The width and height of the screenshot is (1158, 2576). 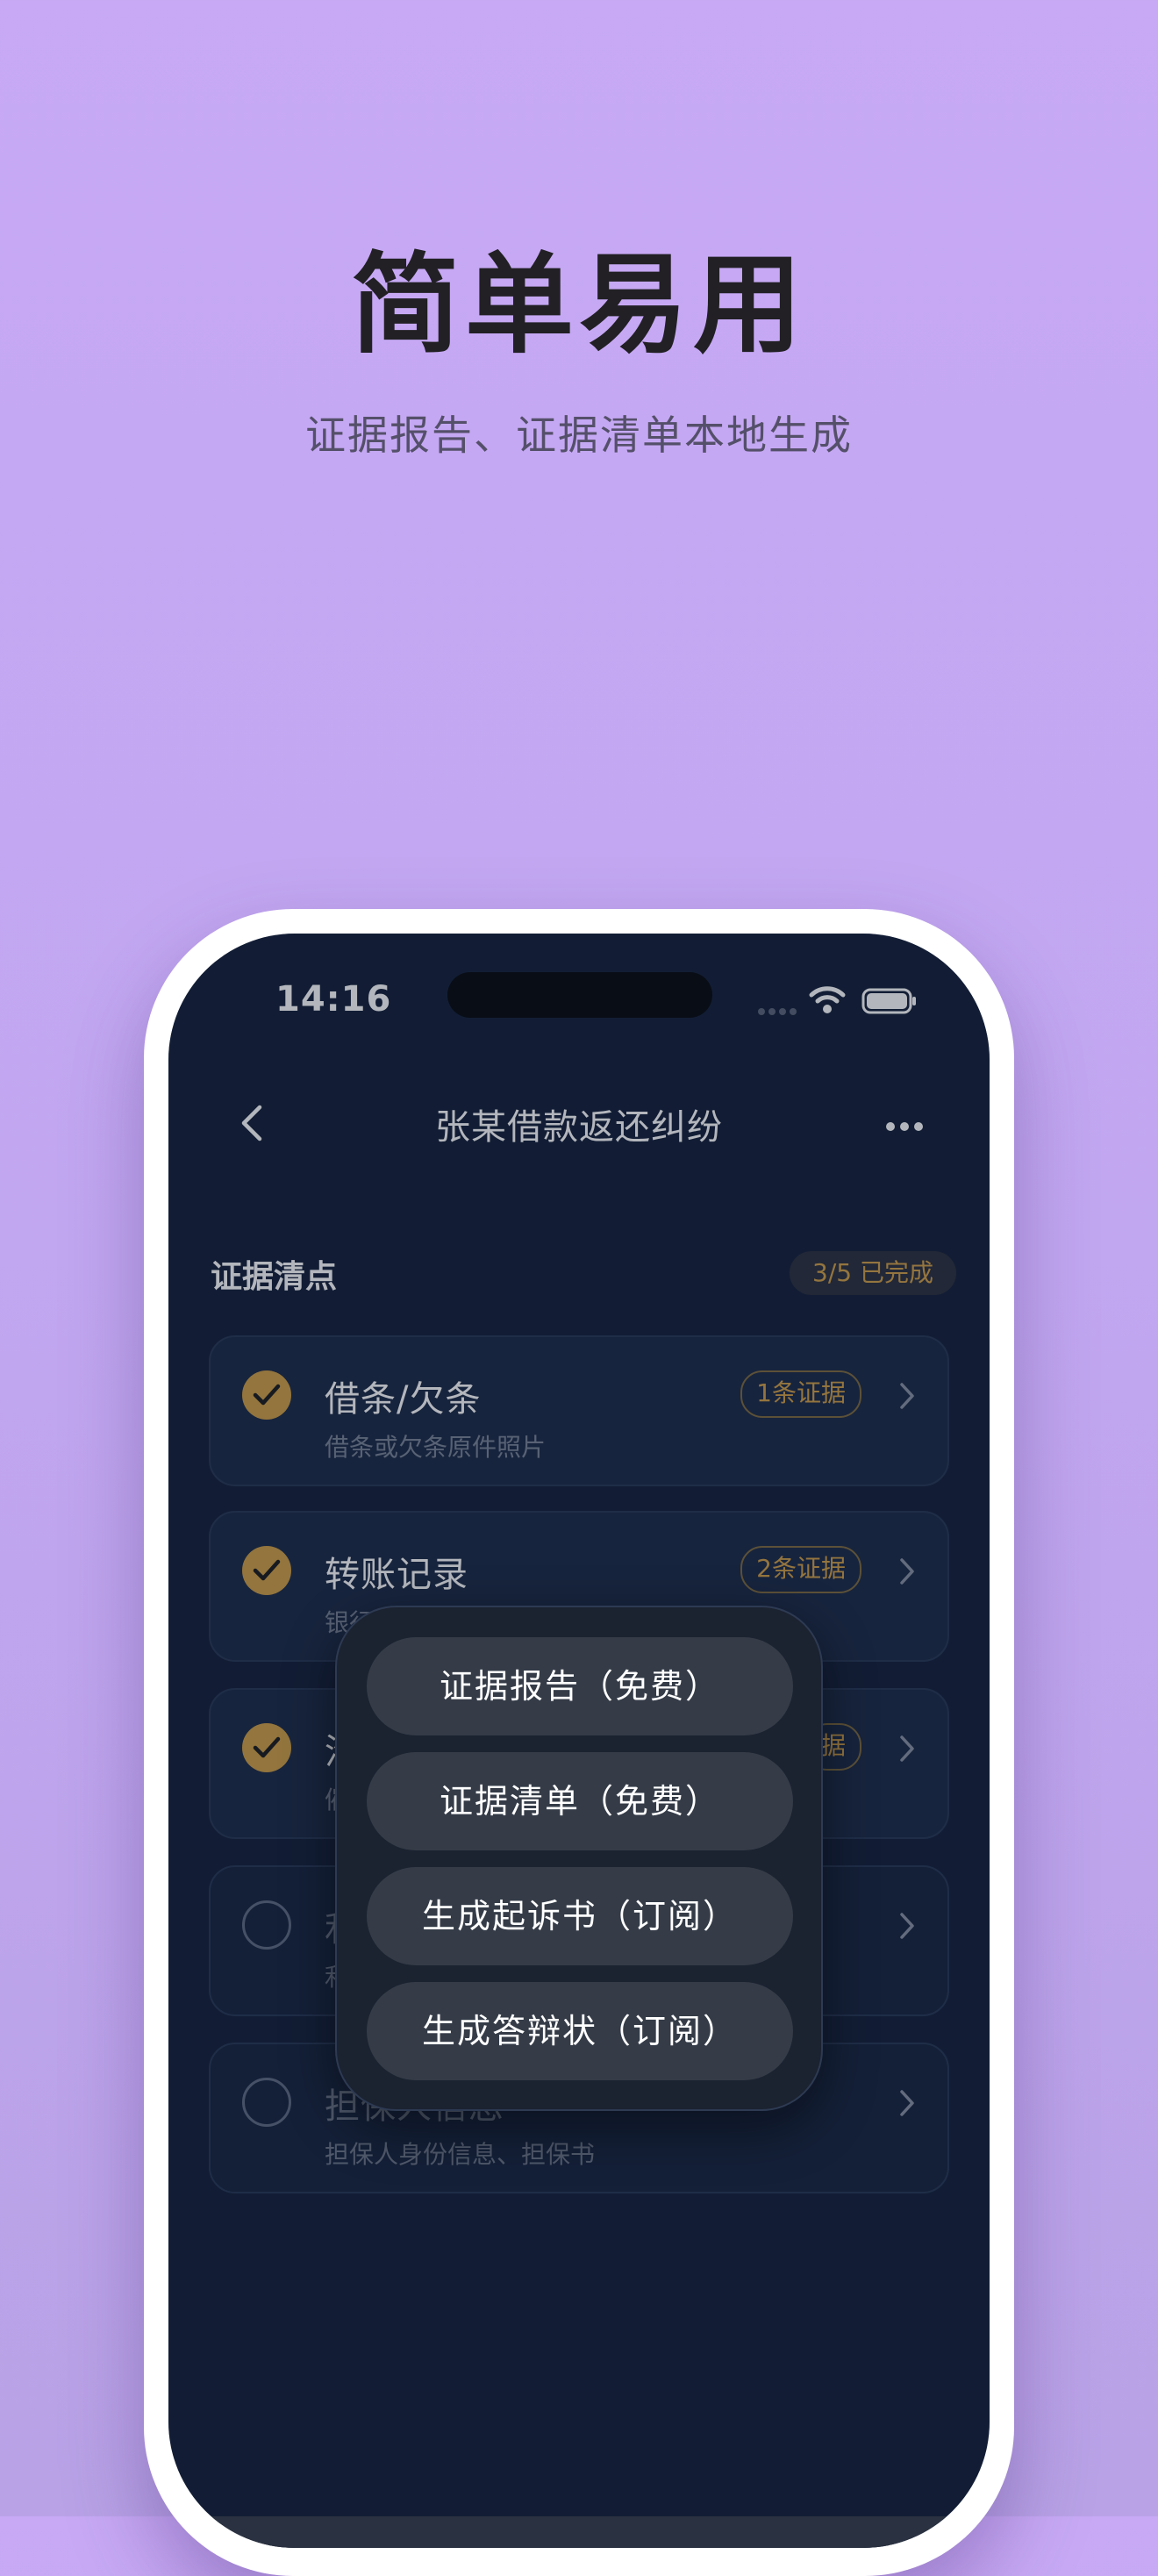 What do you see at coordinates (579, 1858) in the screenshot?
I see `action-popup: 证据报告（免费） 证据清单（免费） 生成起诉书（订阅） 生成答辩状（订阅）` at bounding box center [579, 1858].